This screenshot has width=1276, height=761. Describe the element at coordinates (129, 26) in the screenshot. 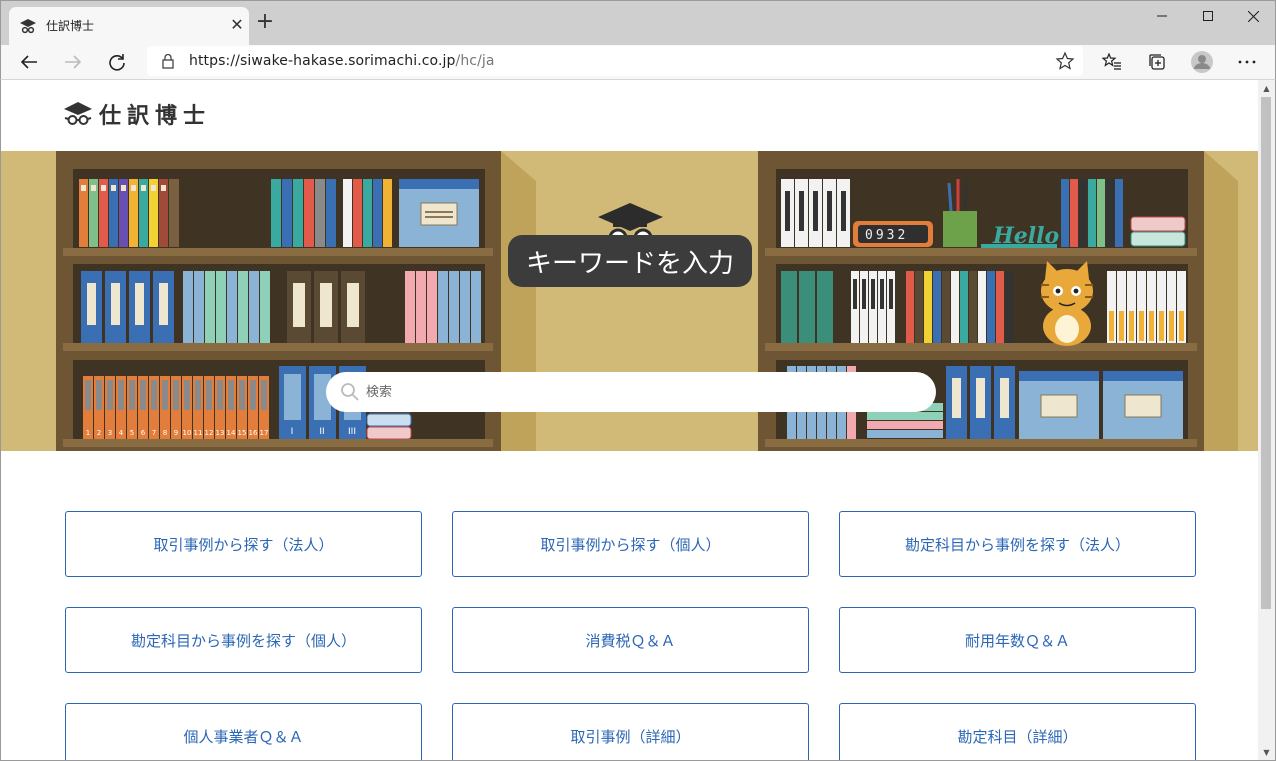

I see `browser-tab: 仕訳博士 ✕` at that location.